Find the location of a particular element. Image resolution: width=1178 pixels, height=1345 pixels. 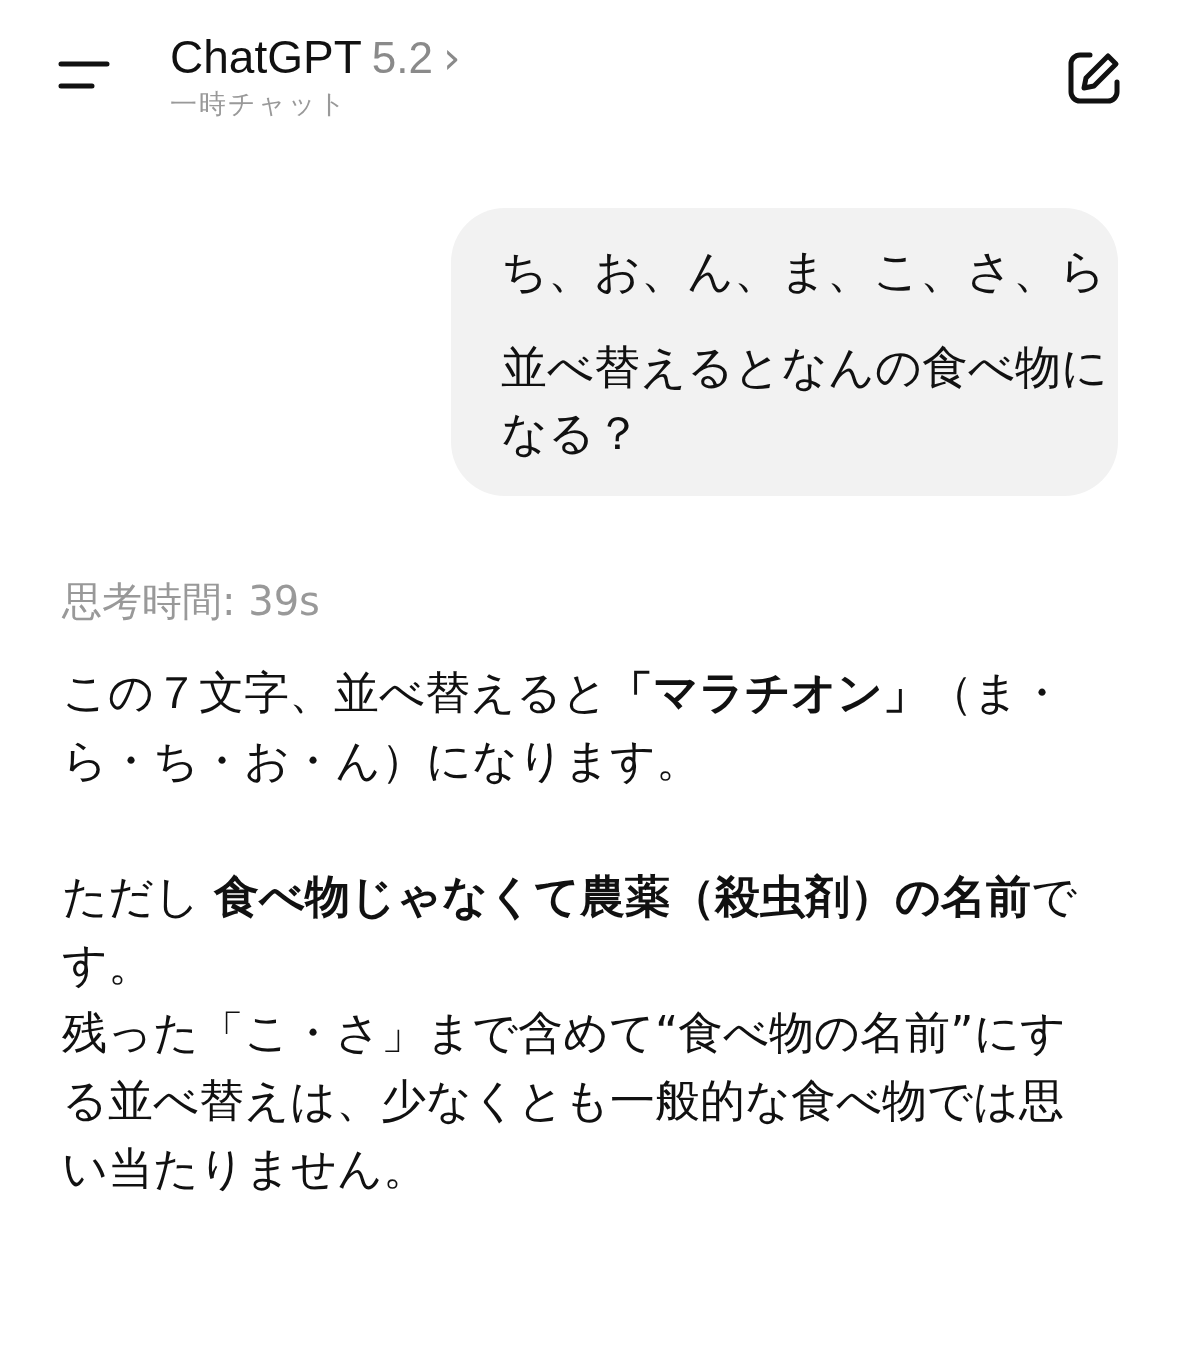

message-text: ち、お、ん、ま、こ、さ、ら is located at coordinates (804, 271).